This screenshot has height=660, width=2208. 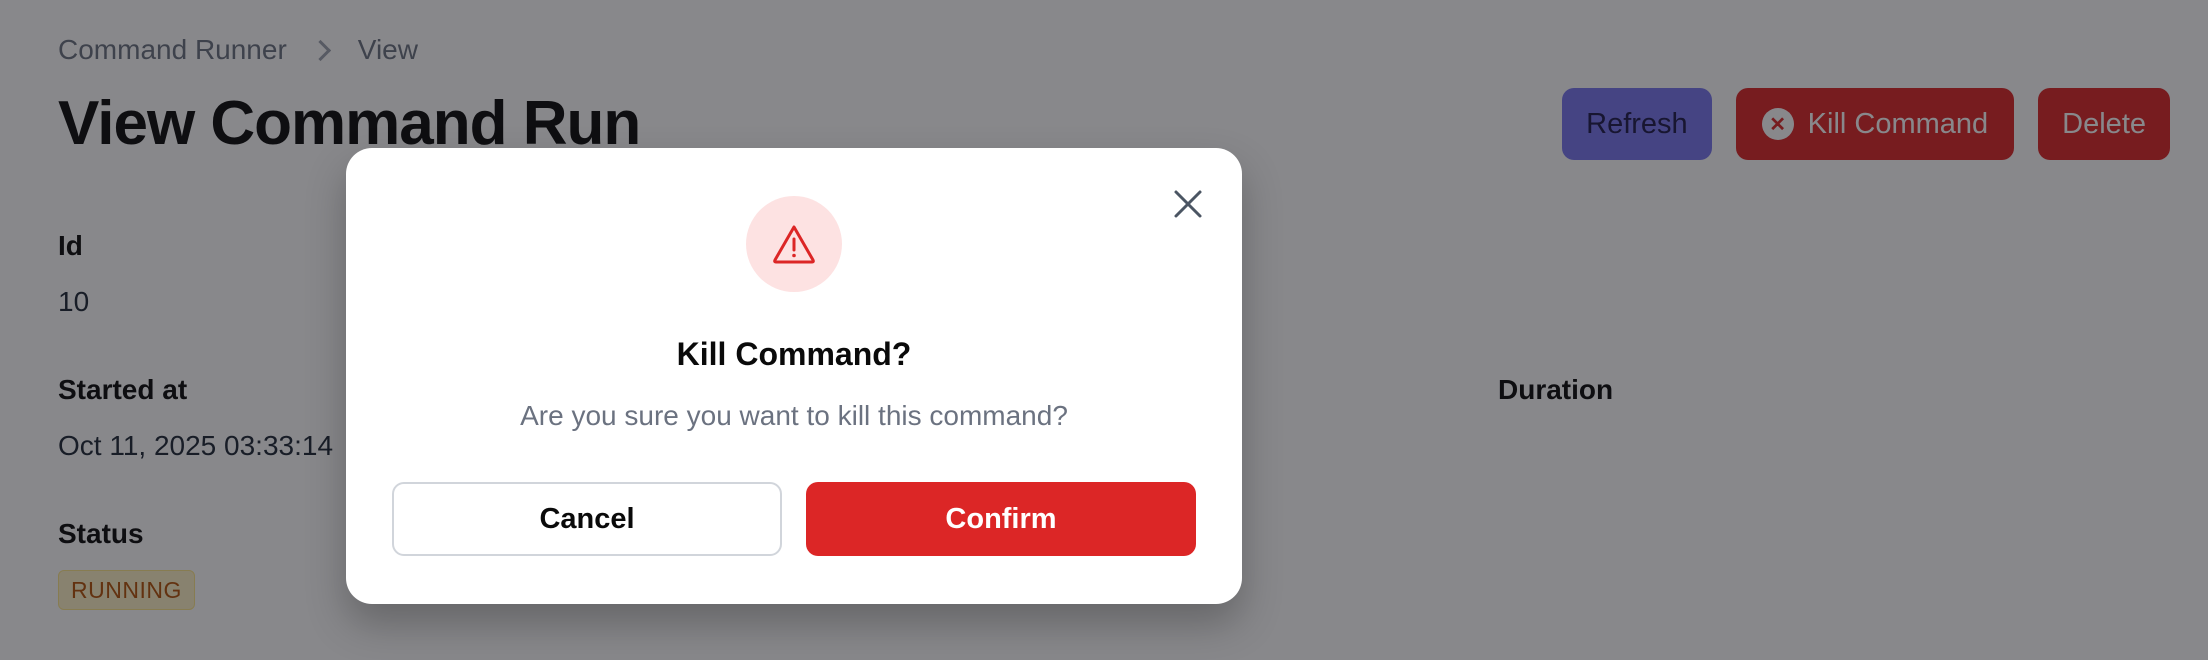 What do you see at coordinates (1188, 204) in the screenshot?
I see `close-icon` at bounding box center [1188, 204].